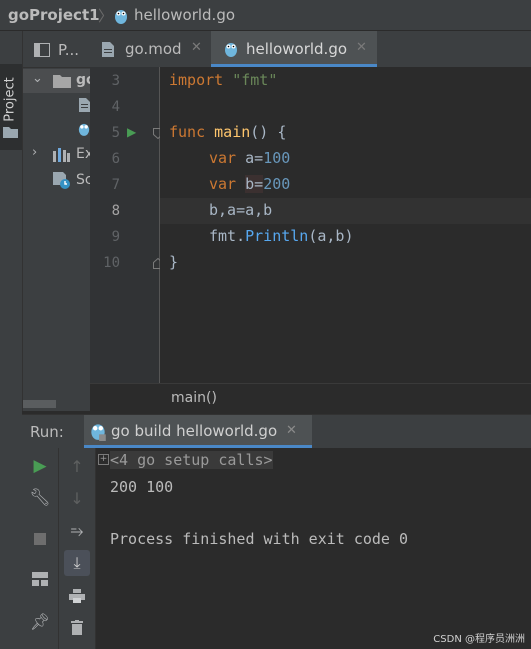  Describe the element at coordinates (479, 639) in the screenshot. I see `watermark: CSDN @程序员洲洲` at that location.